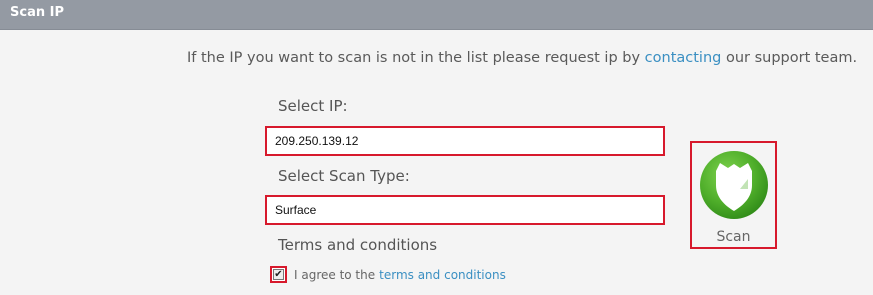 The height and width of the screenshot is (295, 873). Describe the element at coordinates (344, 176) in the screenshot. I see `scan-type-label: Select Scan Type:` at that location.